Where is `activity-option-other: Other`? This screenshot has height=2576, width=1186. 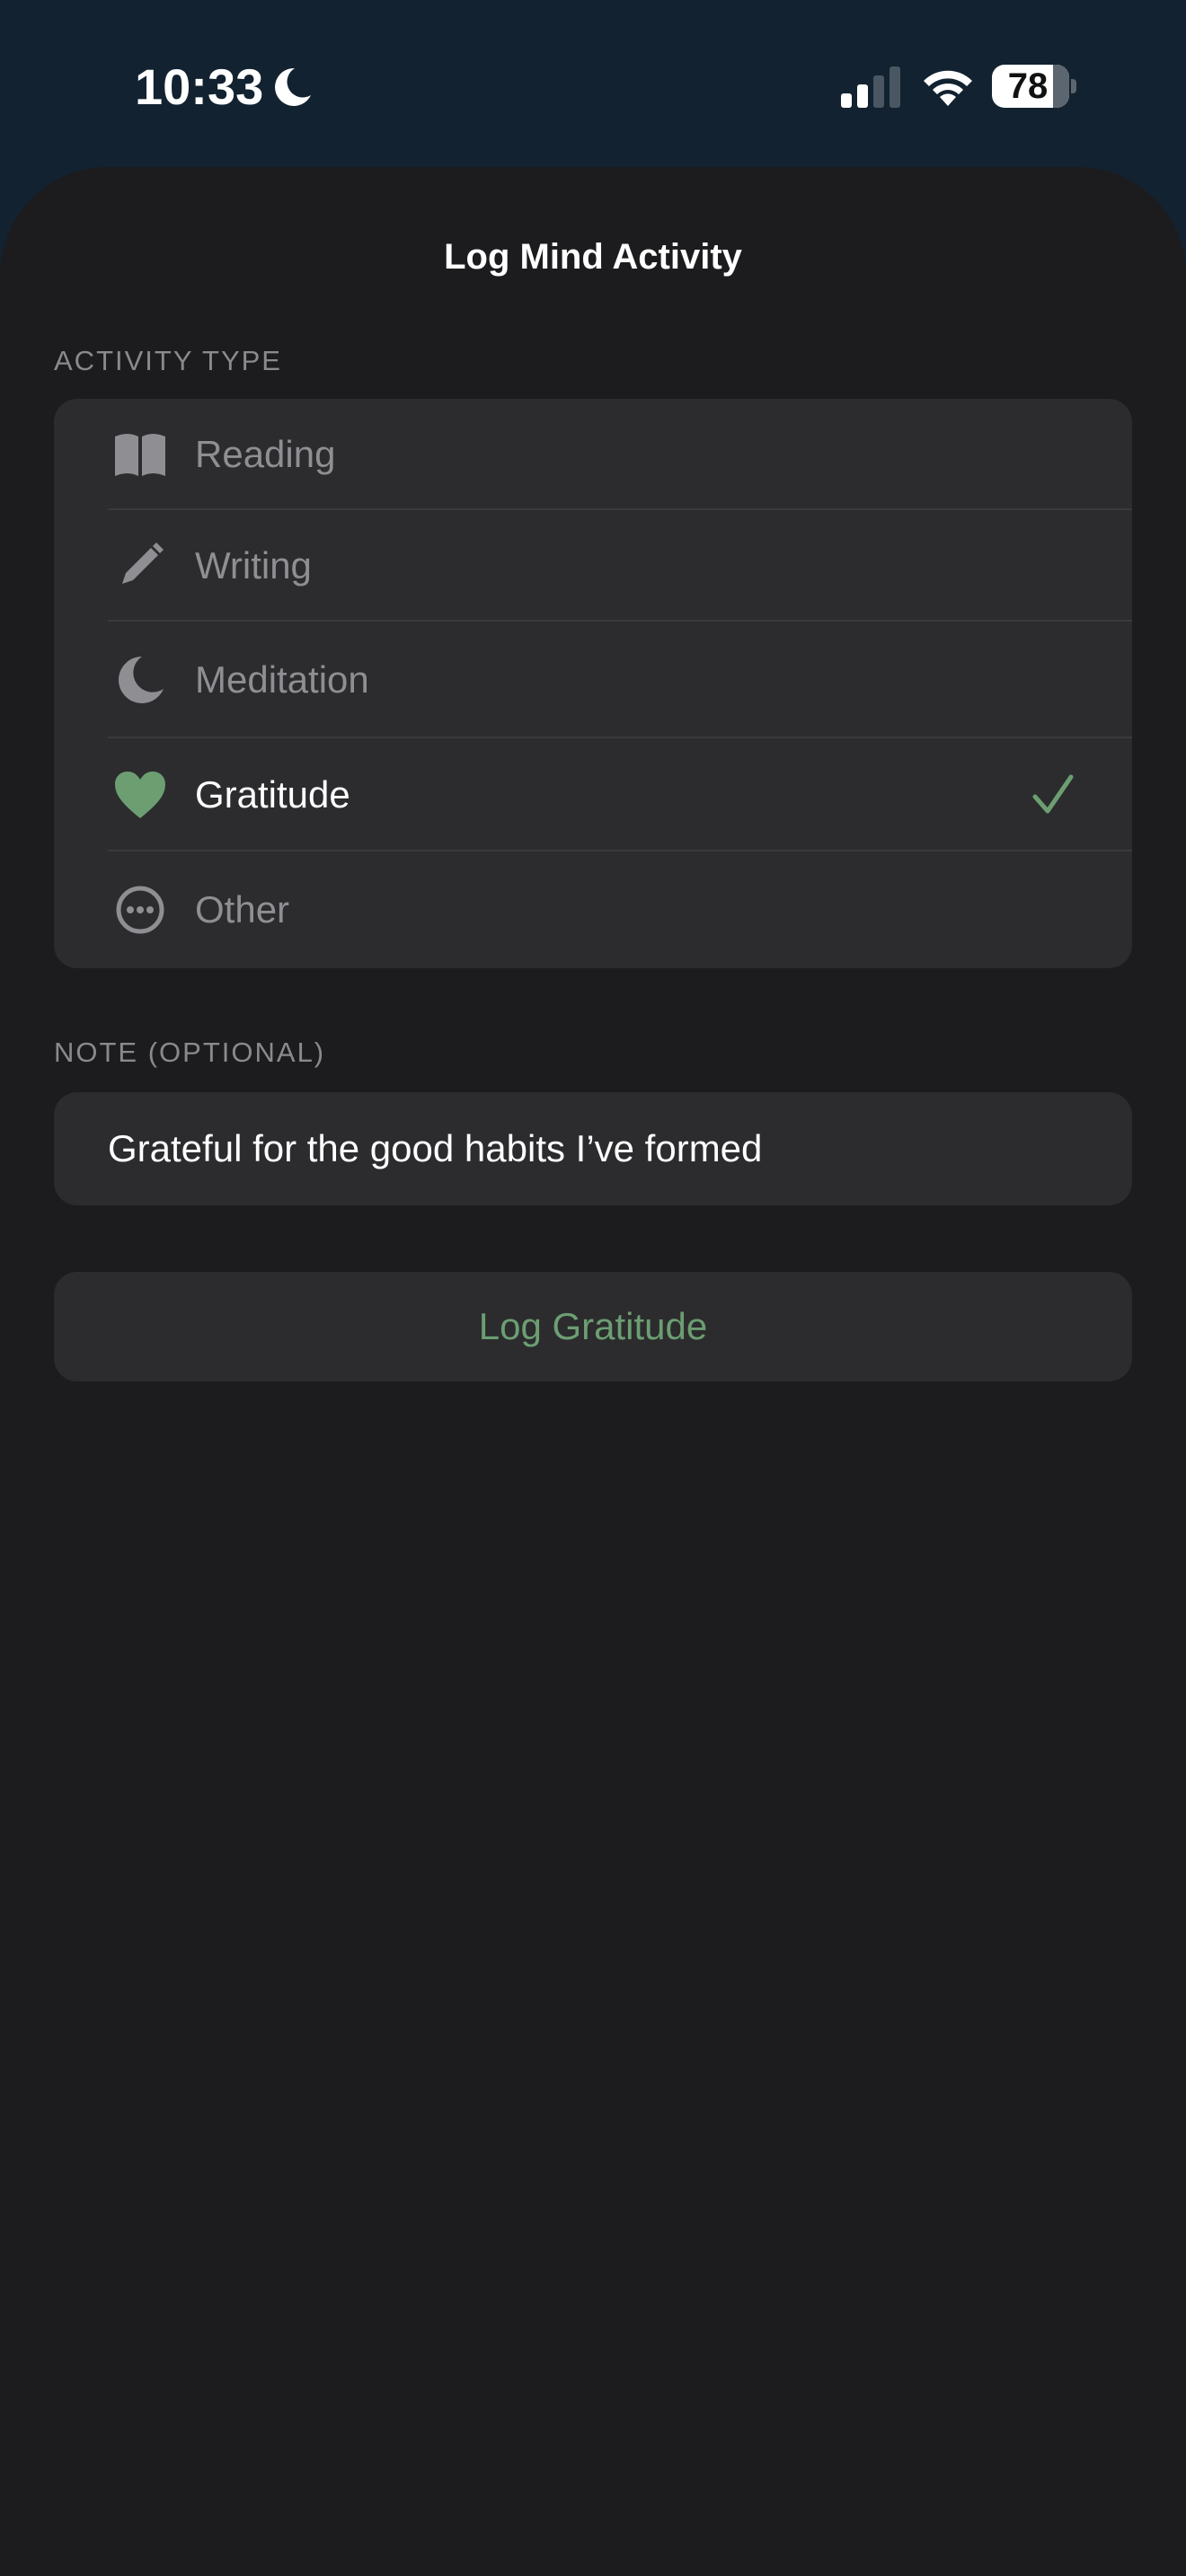 activity-option-other: Other is located at coordinates (593, 909).